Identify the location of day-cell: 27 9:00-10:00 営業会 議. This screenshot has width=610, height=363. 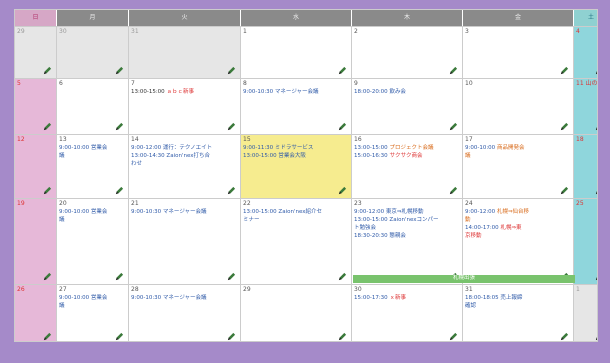
(93, 313).